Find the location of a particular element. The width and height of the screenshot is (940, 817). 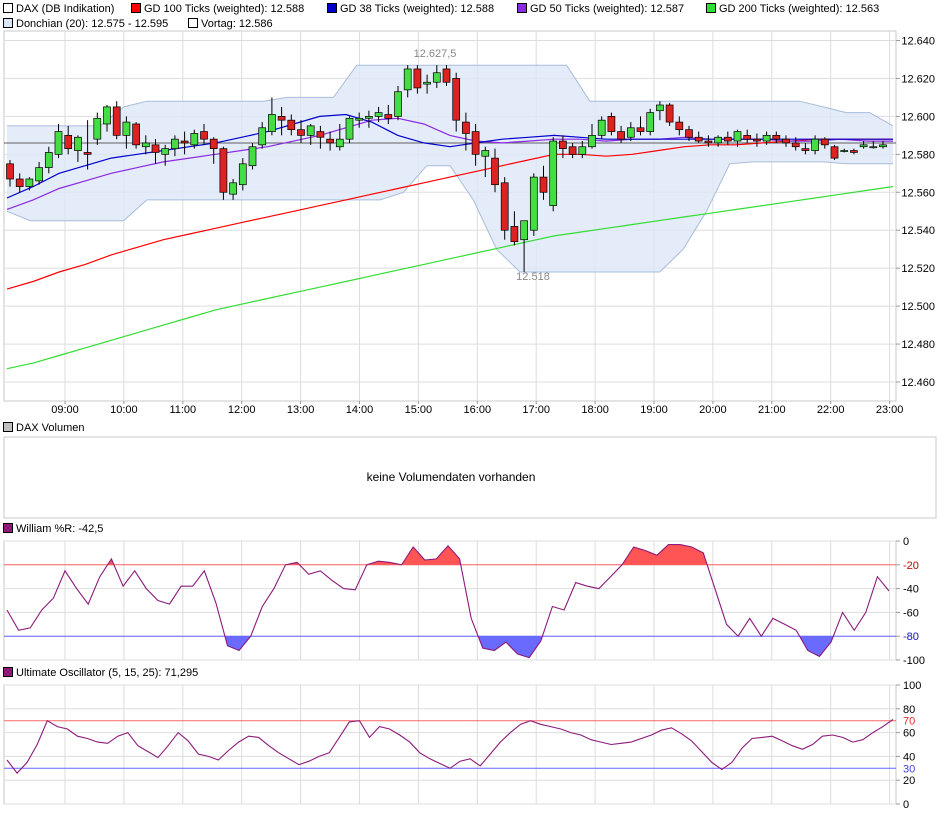

time-tick-label: 10:00 is located at coordinates (124, 410).